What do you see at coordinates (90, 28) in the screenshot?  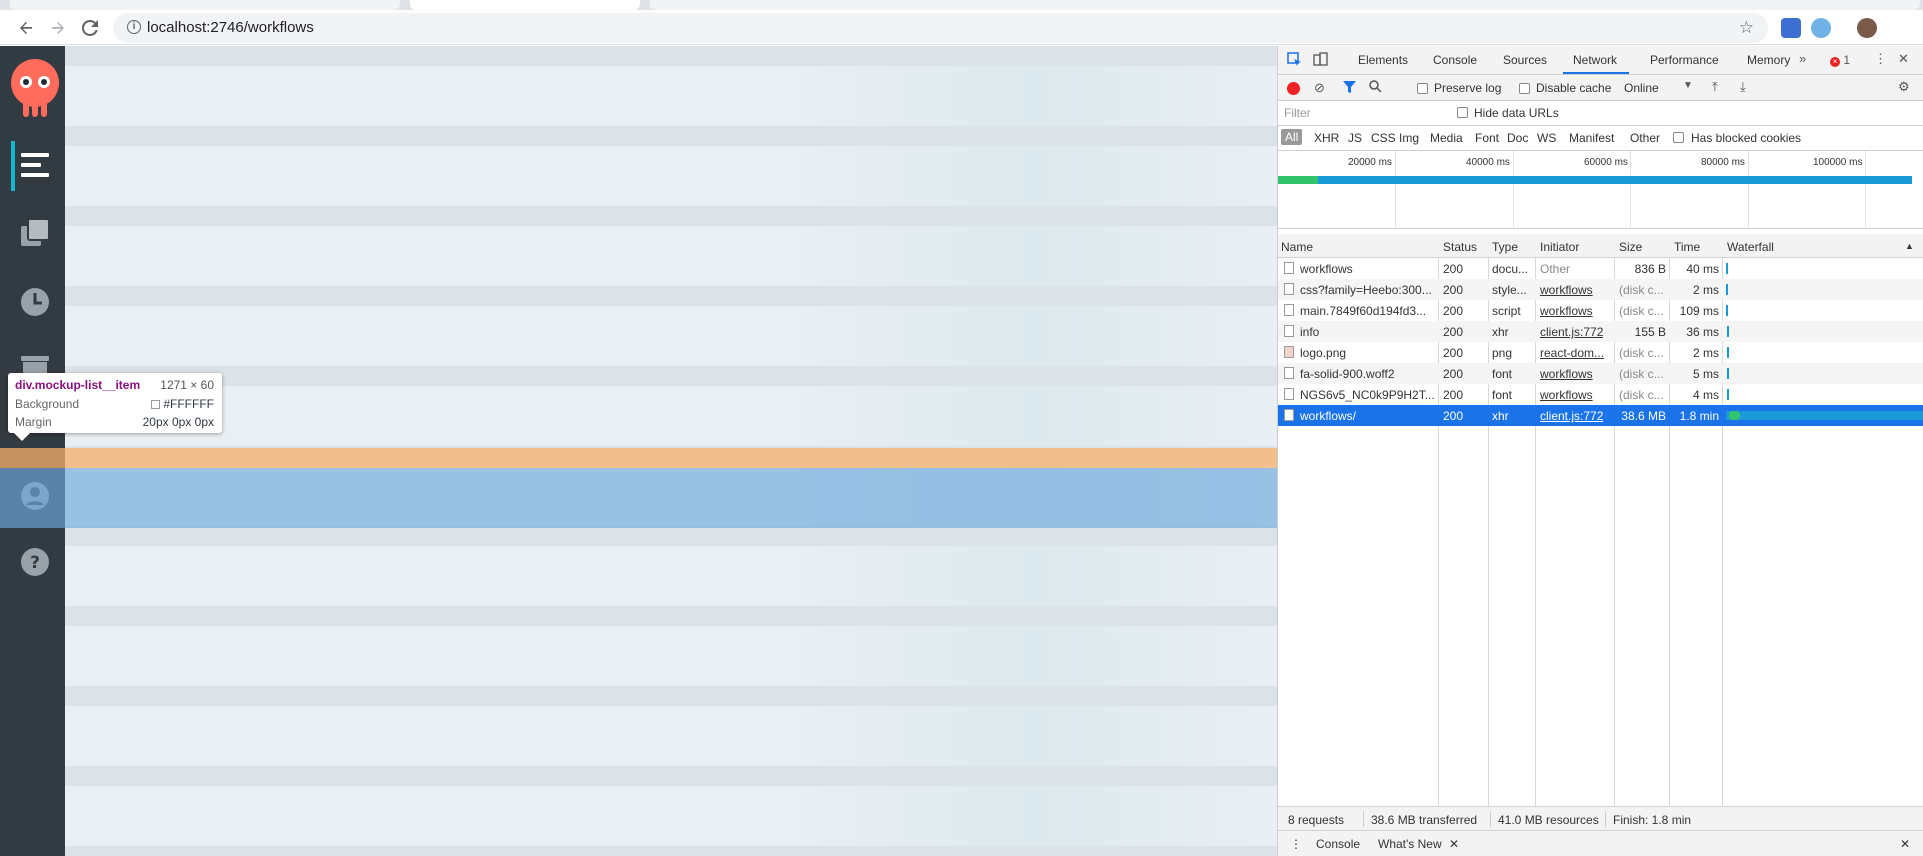 I see `reload-button` at bounding box center [90, 28].